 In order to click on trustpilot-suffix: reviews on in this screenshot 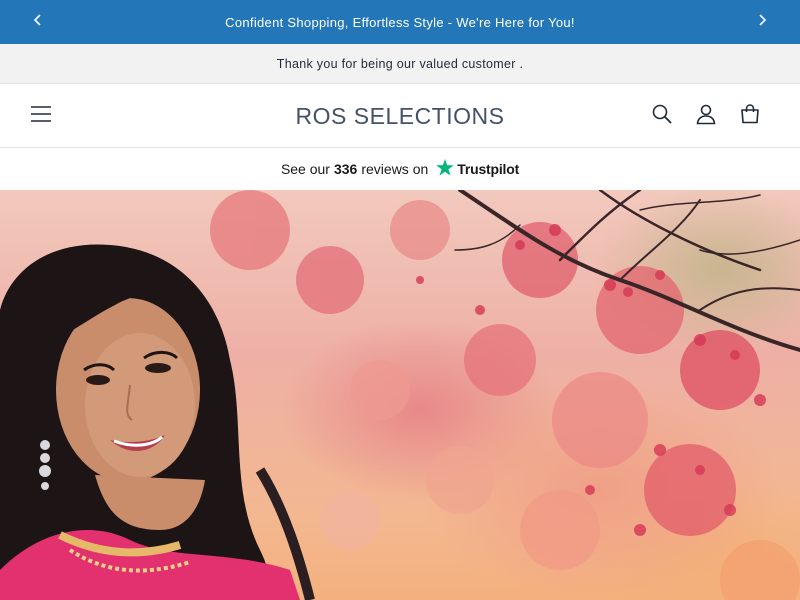, I will do `click(395, 169)`.